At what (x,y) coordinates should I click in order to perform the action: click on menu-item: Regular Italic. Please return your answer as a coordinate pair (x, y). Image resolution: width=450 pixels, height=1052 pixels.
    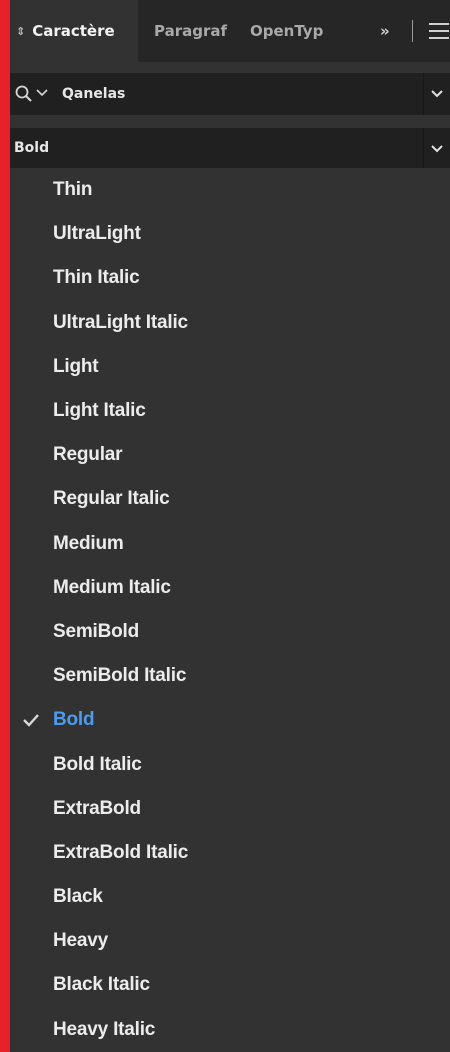
    Looking at the image, I should click on (230, 499).